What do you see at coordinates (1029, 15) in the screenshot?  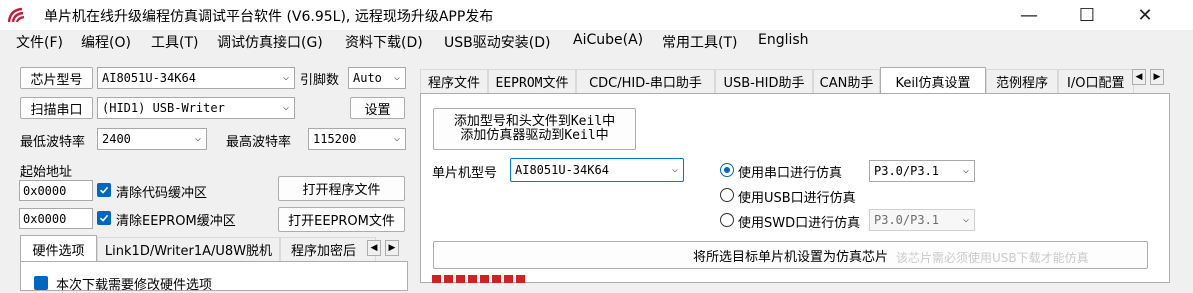 I see `minimize-button: —` at bounding box center [1029, 15].